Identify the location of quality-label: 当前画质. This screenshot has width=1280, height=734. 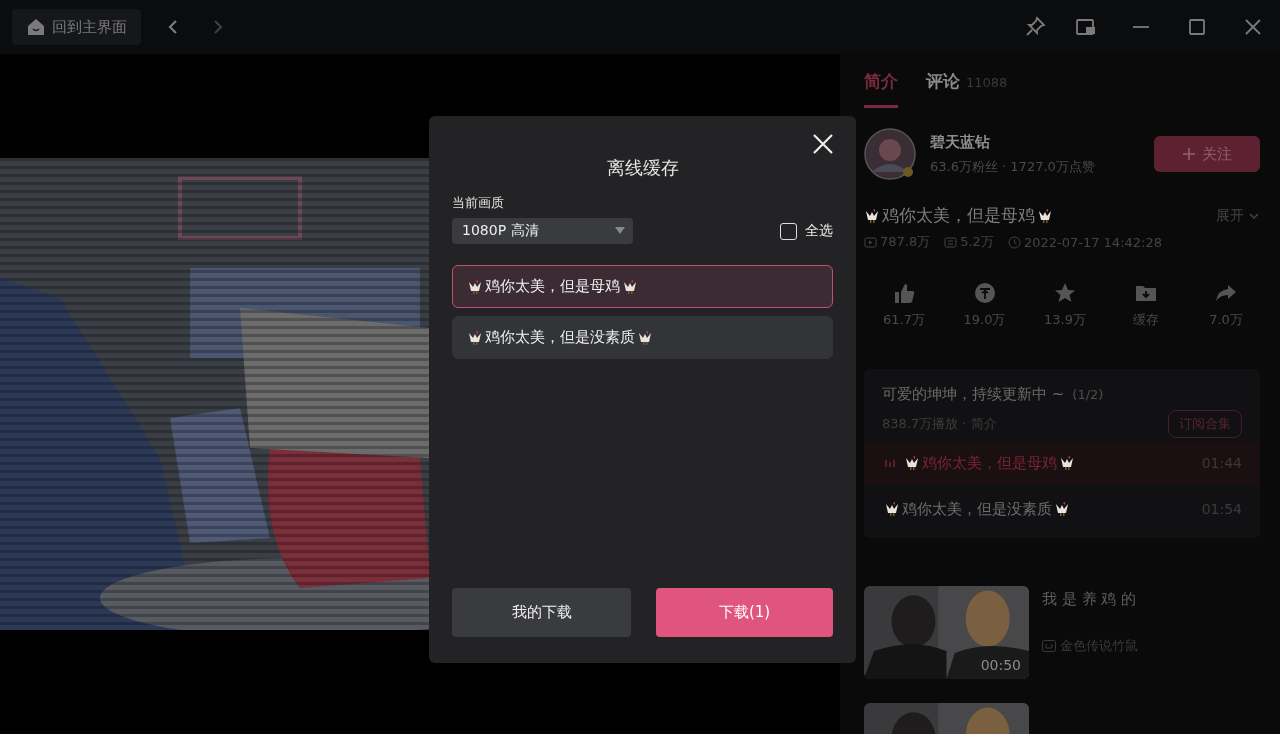
(478, 203).